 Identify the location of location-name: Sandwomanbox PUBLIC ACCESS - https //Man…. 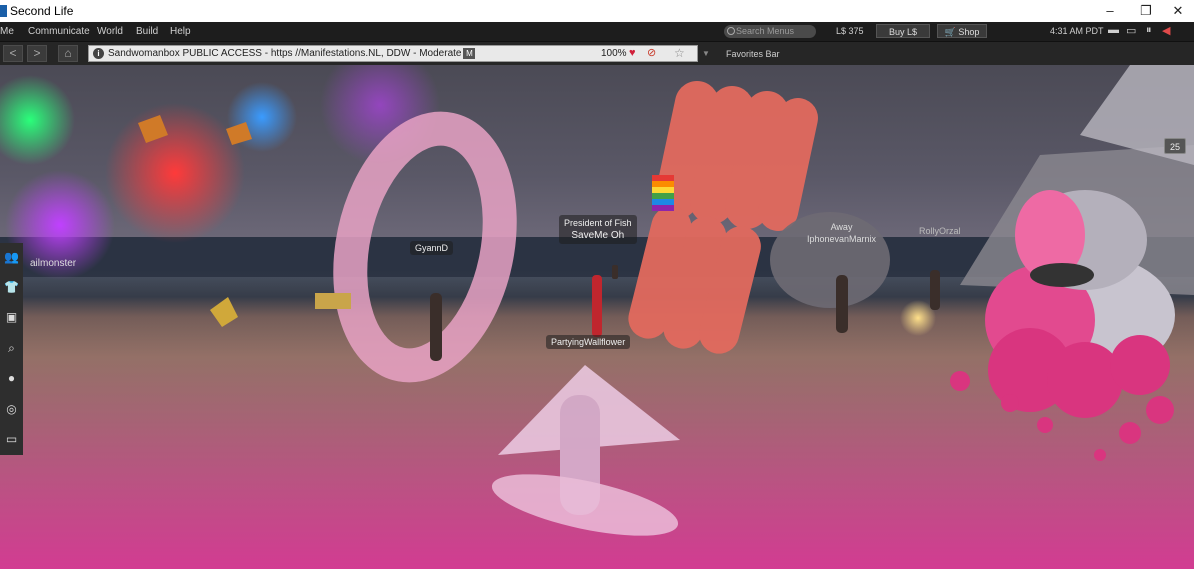
(285, 53).